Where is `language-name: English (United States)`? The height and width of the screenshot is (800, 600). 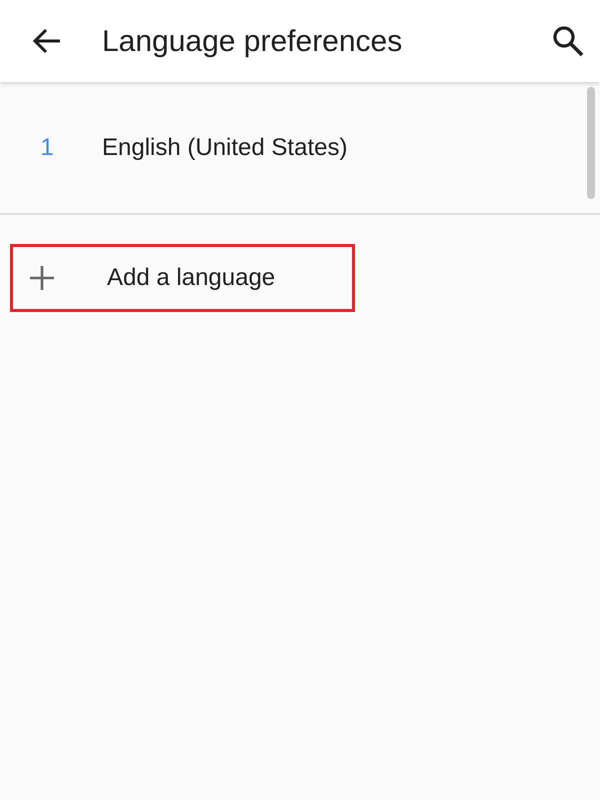
language-name: English (United States) is located at coordinates (225, 147).